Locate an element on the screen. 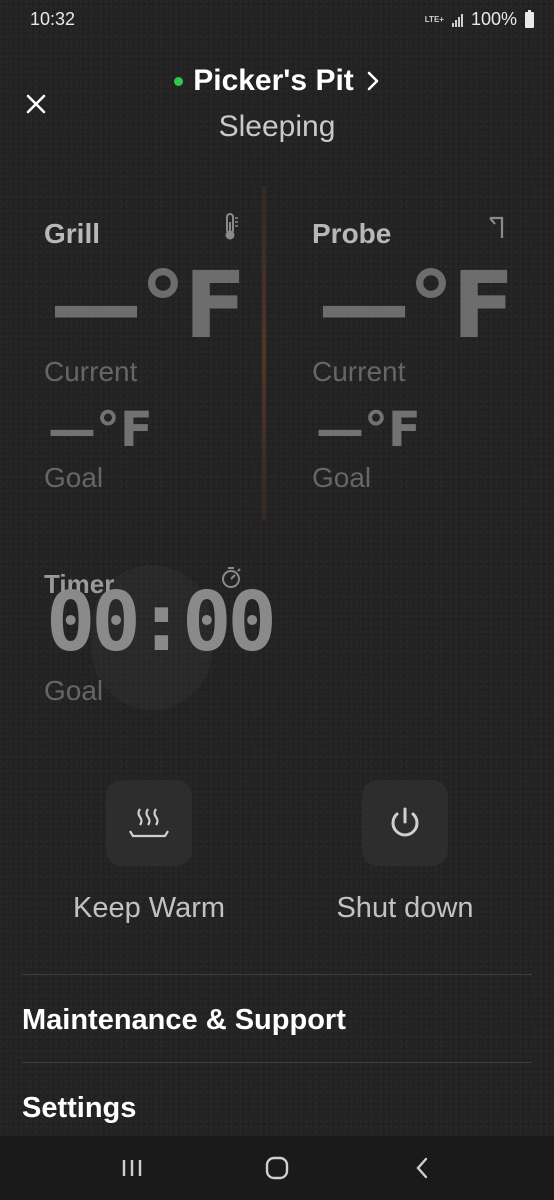 The image size is (554, 1200). home-icon is located at coordinates (277, 1168).